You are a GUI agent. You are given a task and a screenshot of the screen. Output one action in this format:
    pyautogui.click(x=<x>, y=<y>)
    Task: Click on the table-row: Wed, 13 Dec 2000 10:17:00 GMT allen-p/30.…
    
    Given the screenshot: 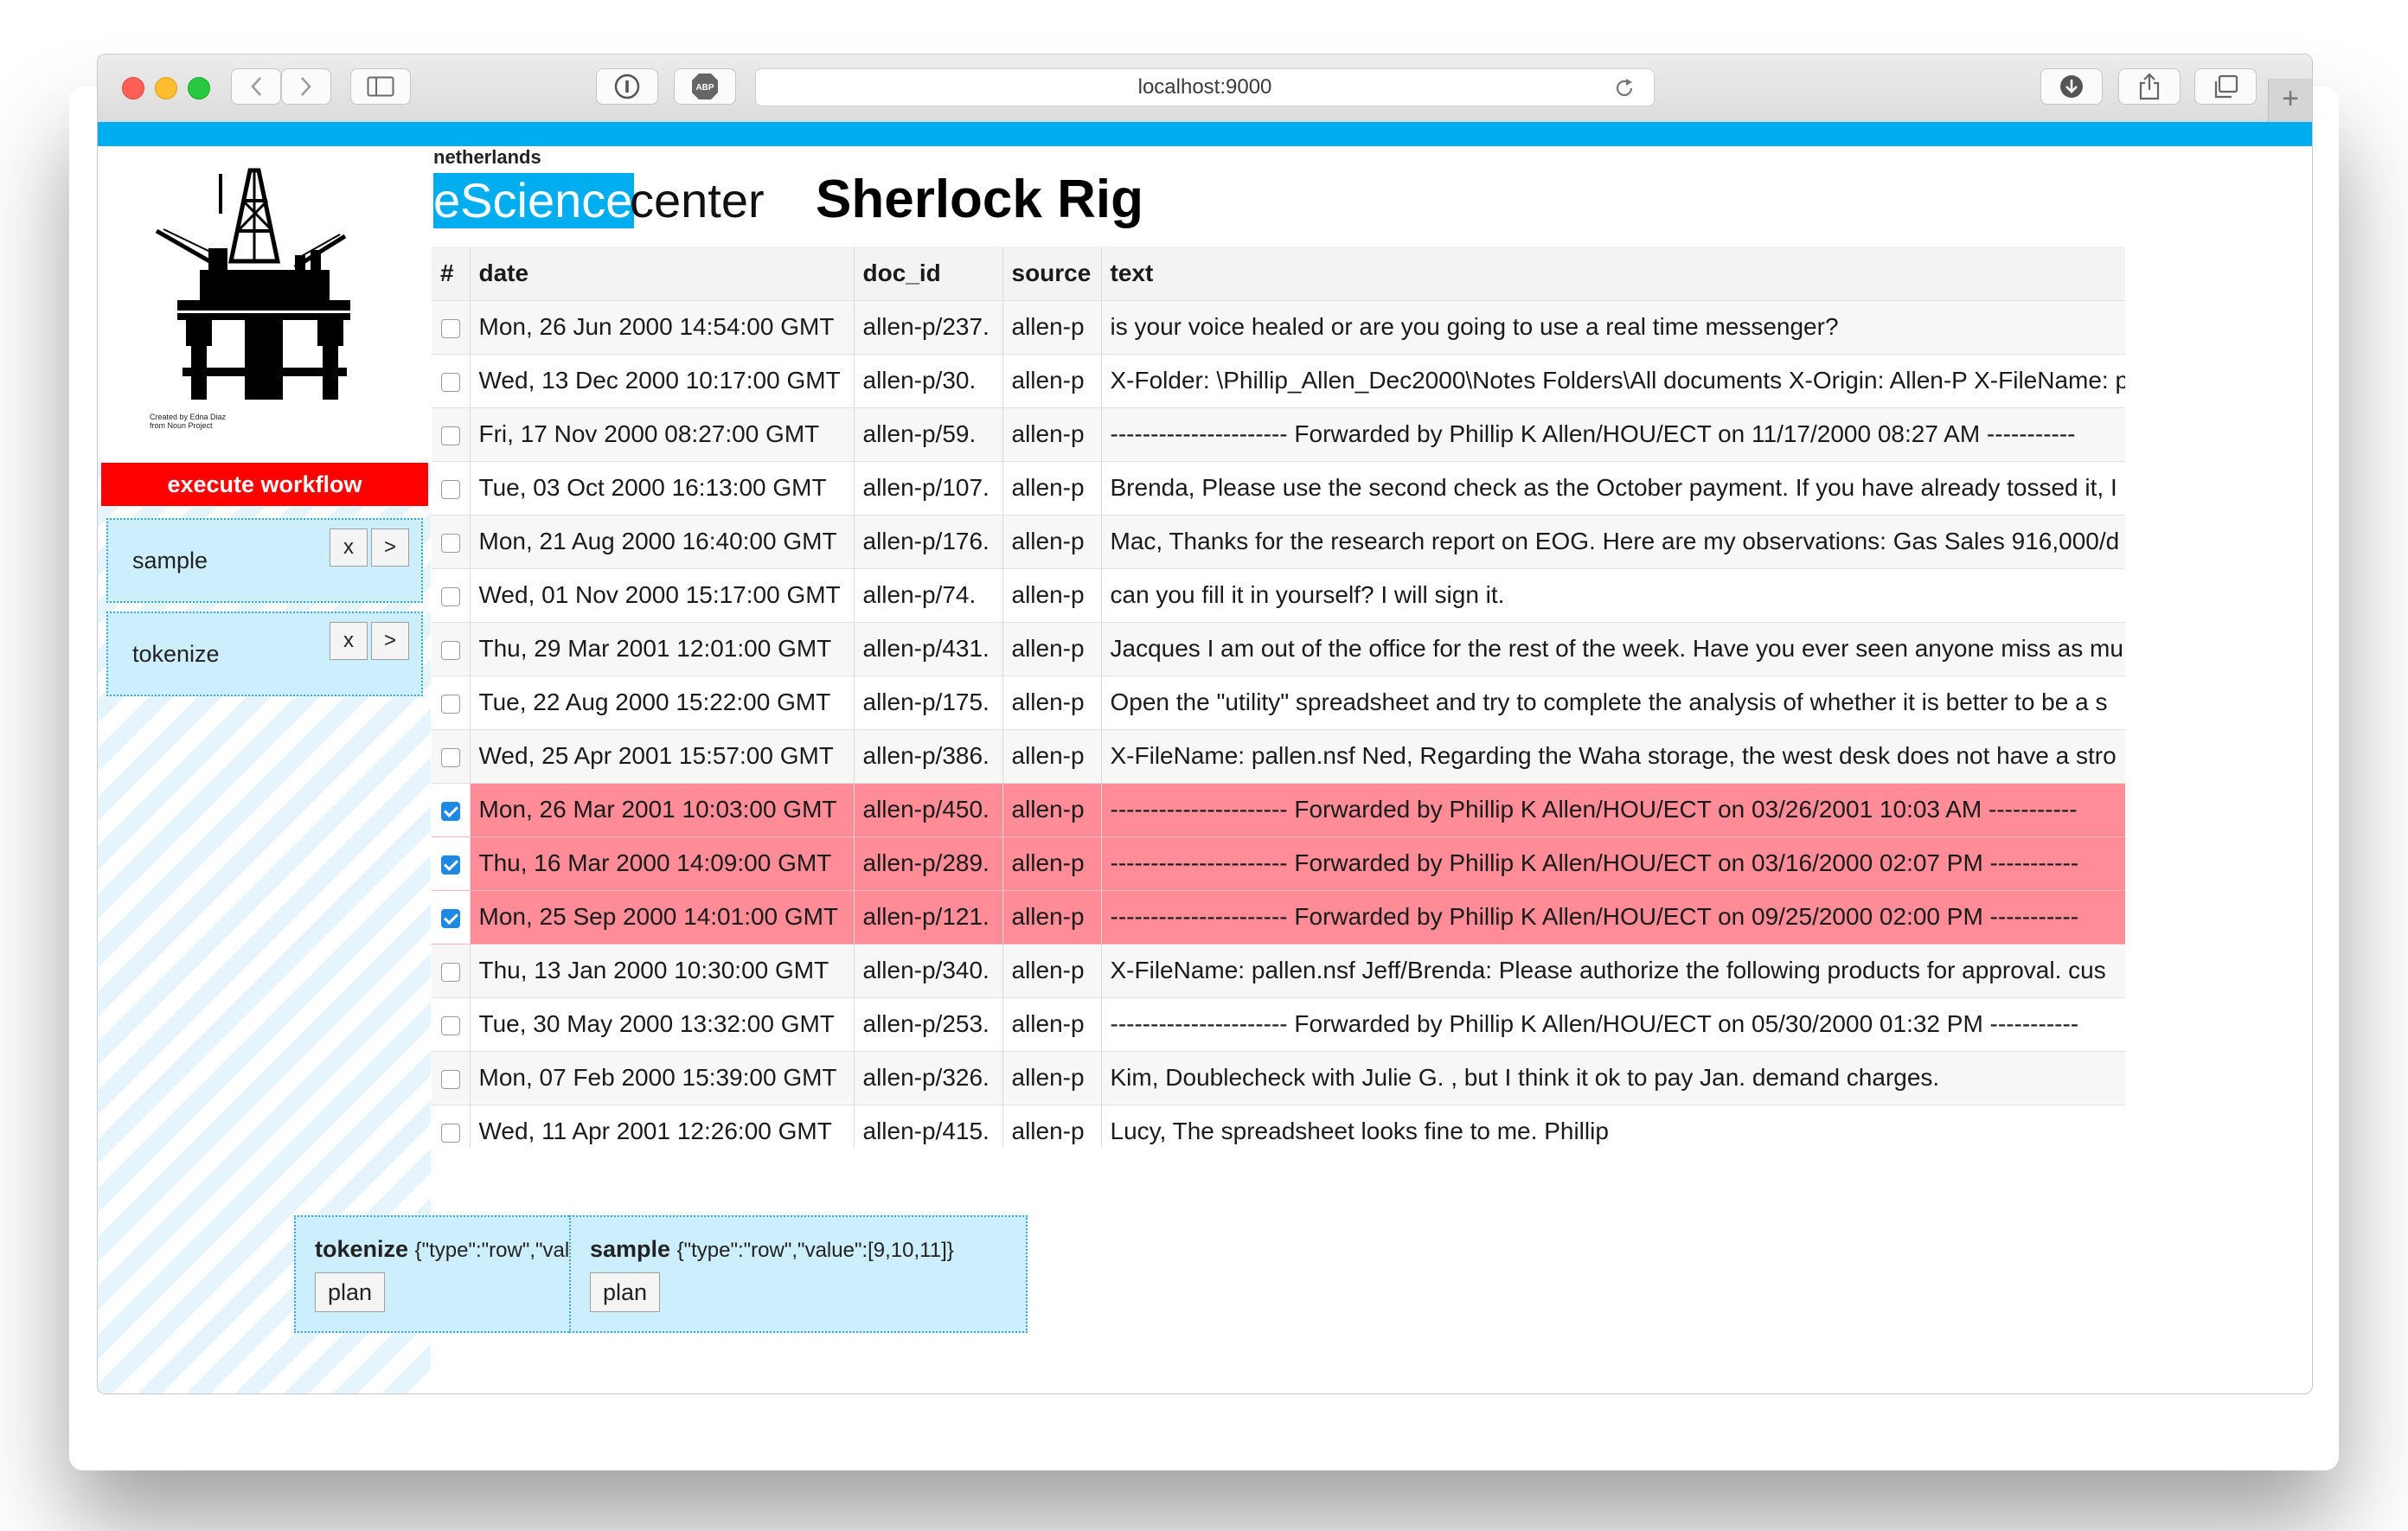 What is the action you would take?
    pyautogui.click(x=1278, y=381)
    